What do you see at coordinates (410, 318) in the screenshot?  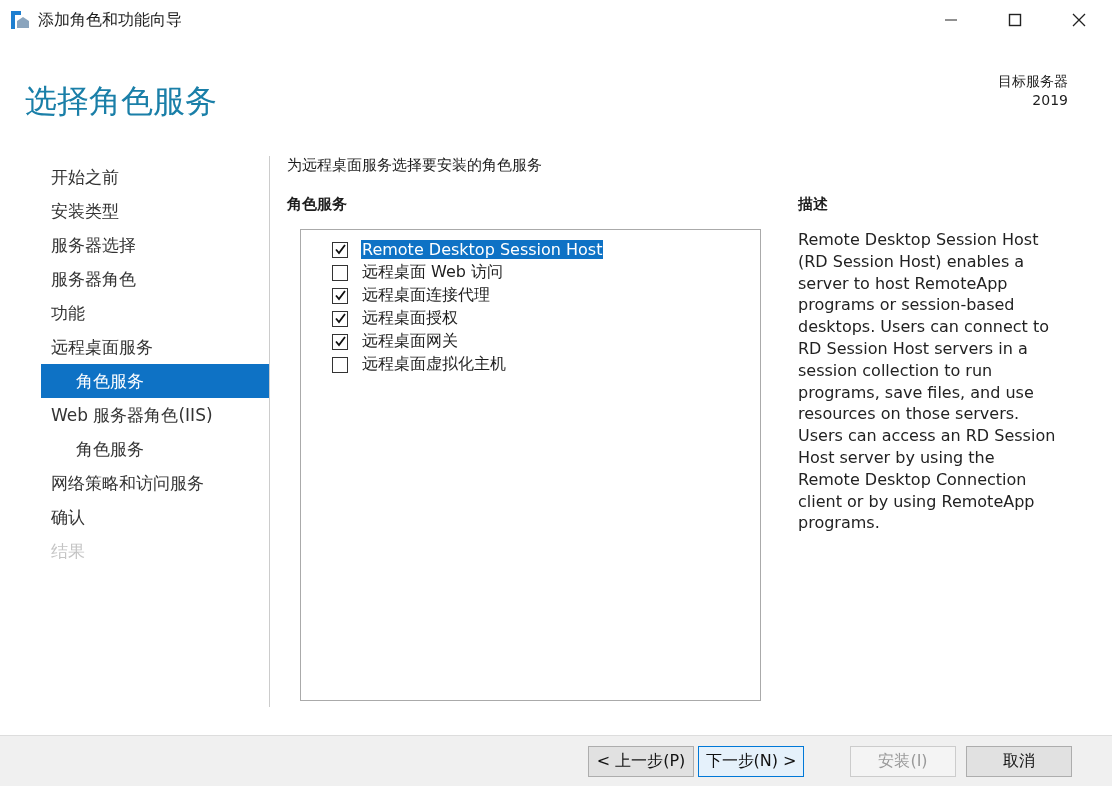 I see `role-service-label: 远程桌面授权` at bounding box center [410, 318].